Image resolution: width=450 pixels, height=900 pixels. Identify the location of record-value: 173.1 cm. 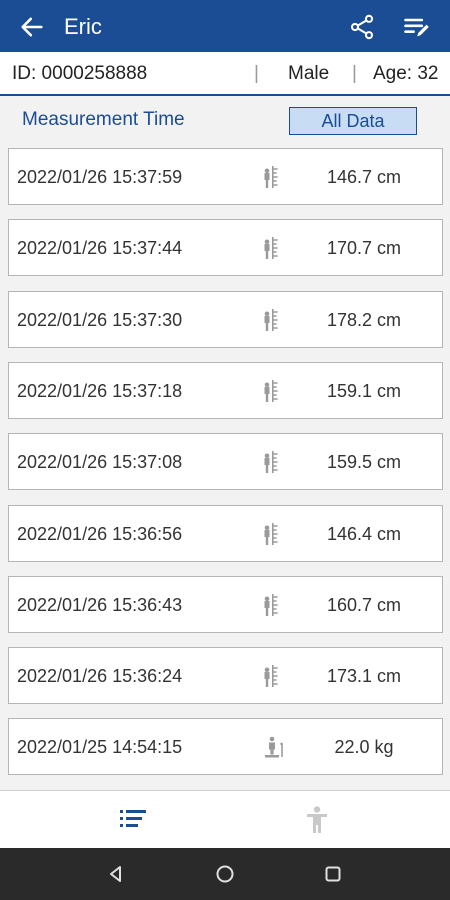
(364, 676).